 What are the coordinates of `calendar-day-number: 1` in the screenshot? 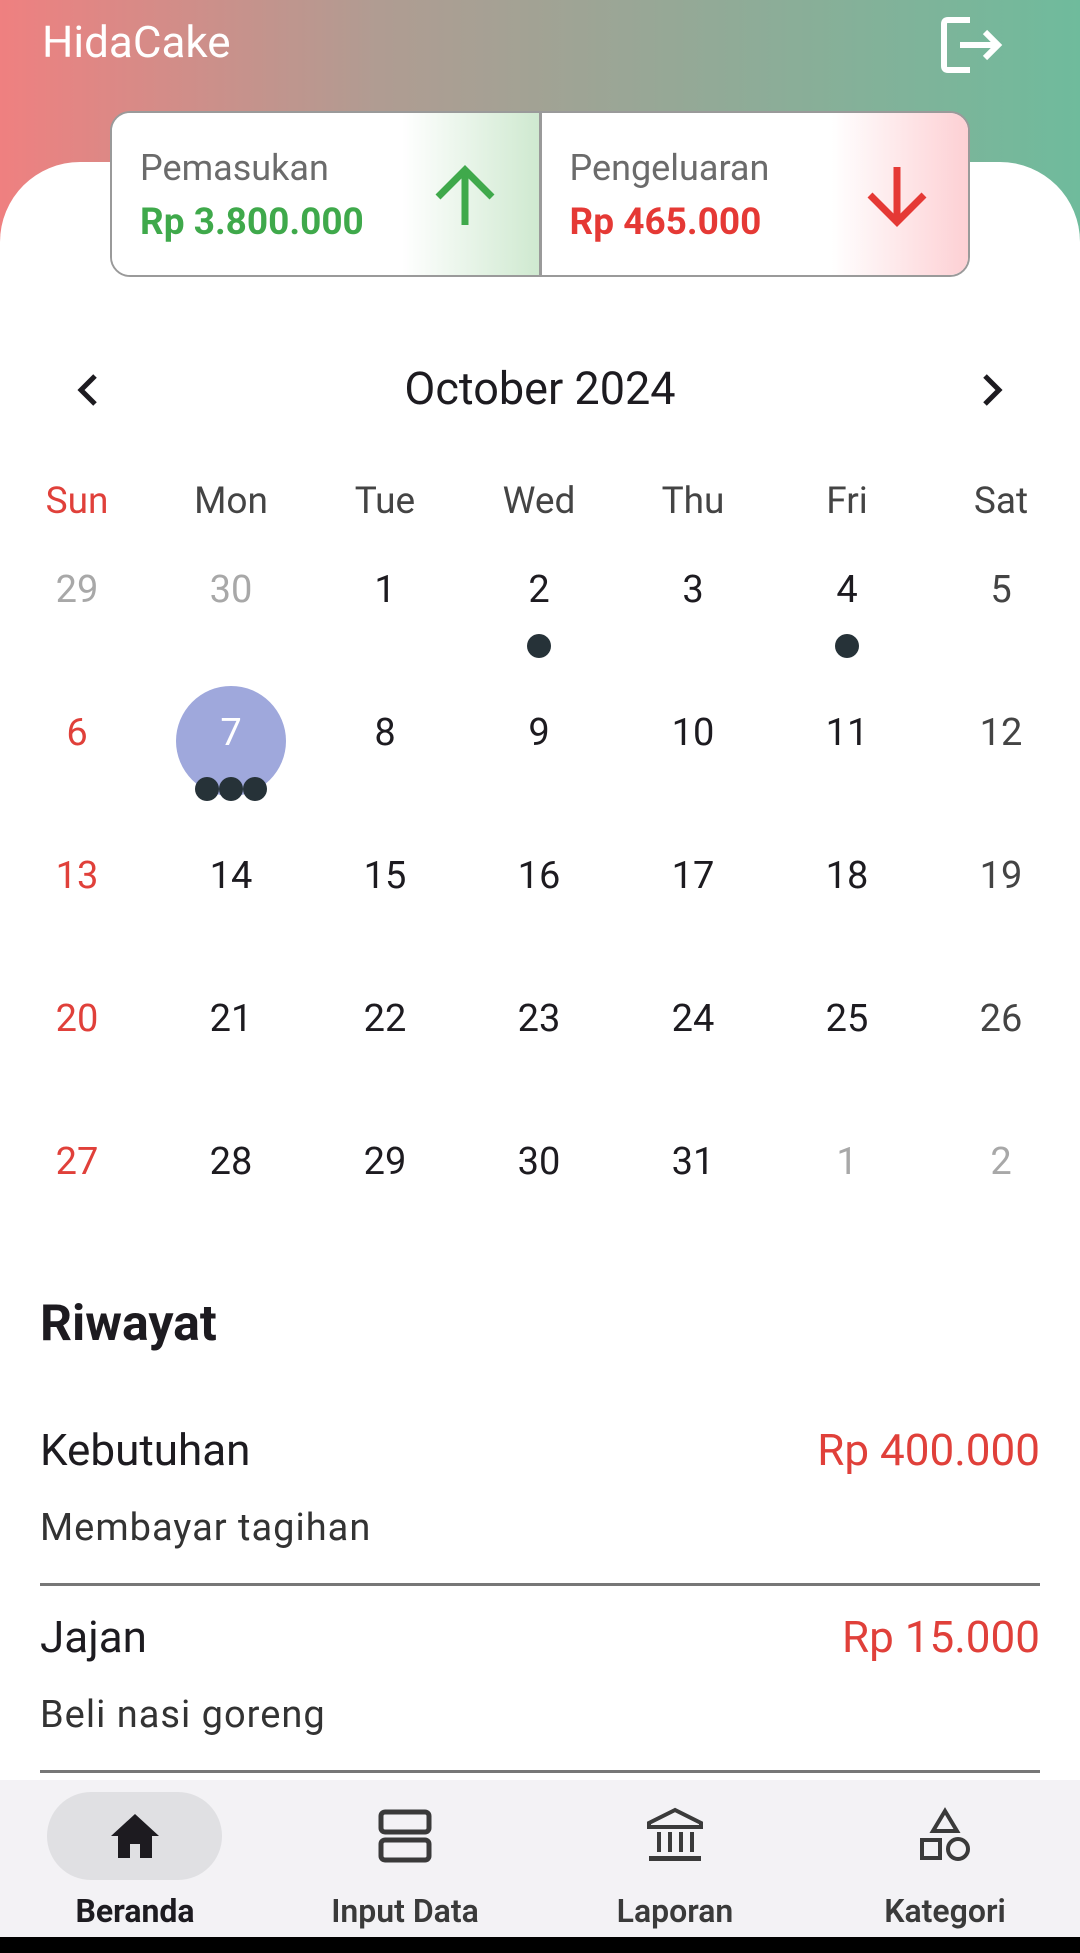 It's located at (385, 590).